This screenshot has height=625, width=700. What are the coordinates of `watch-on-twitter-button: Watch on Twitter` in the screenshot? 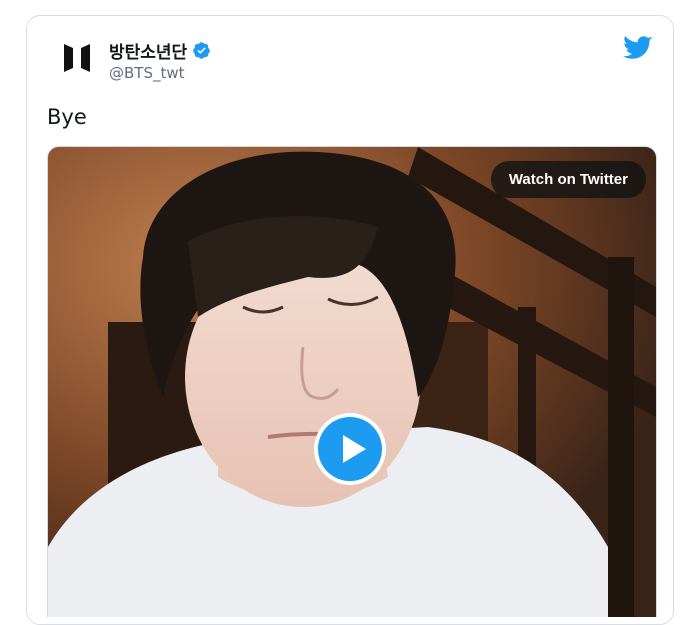 It's located at (568, 179).